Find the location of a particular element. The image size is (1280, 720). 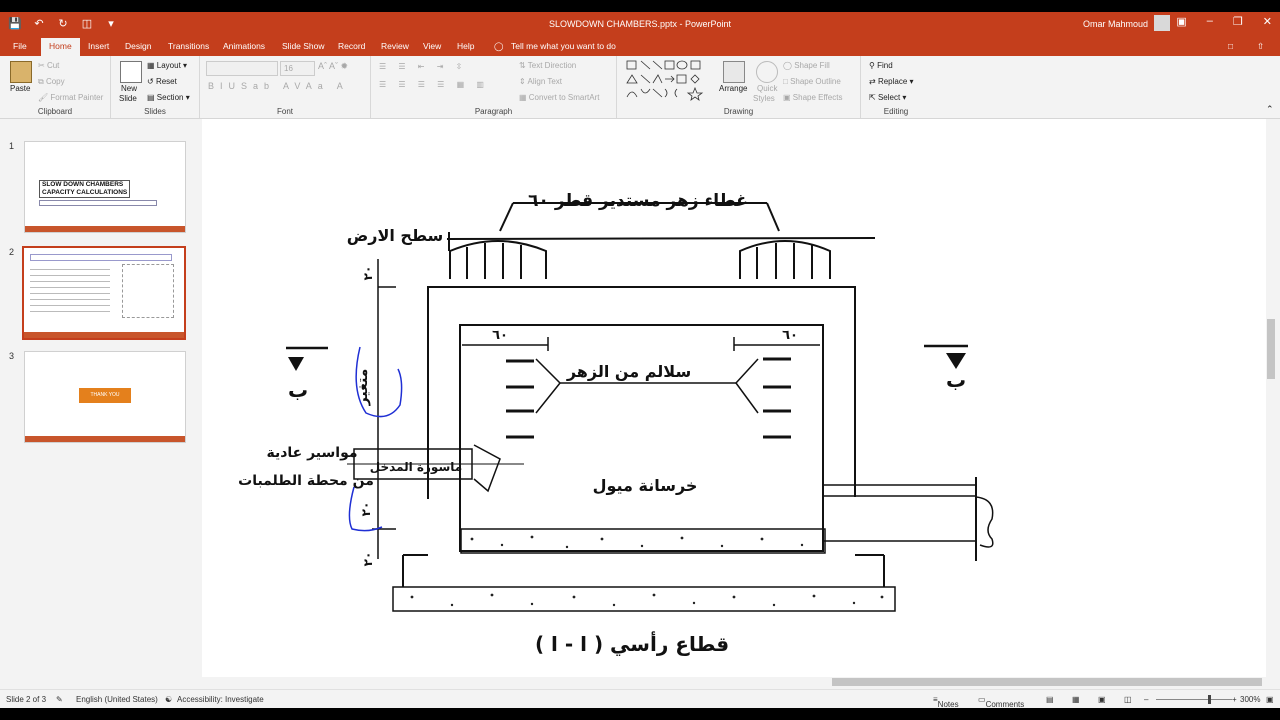

thumb-2-title is located at coordinates (101, 257).